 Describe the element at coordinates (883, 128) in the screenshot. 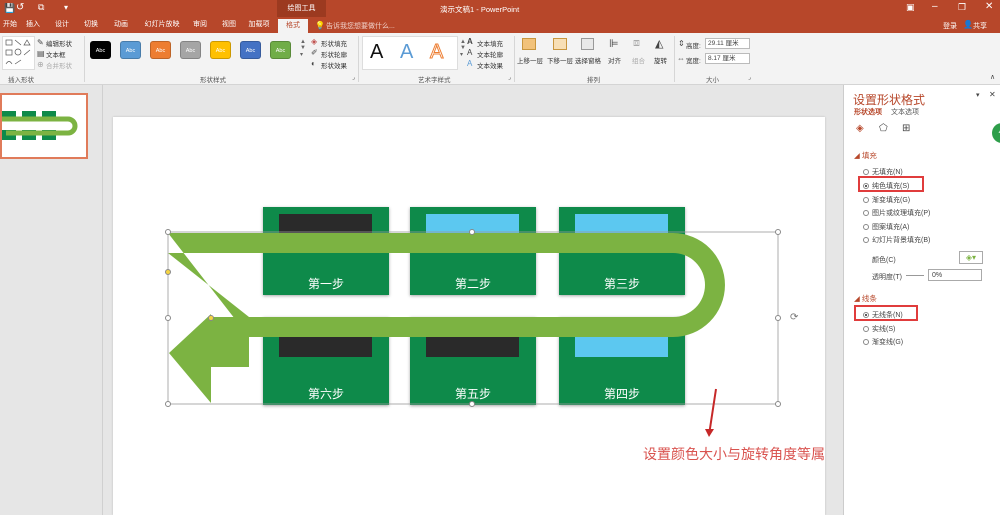

I see `effects-icon: ⬠` at that location.